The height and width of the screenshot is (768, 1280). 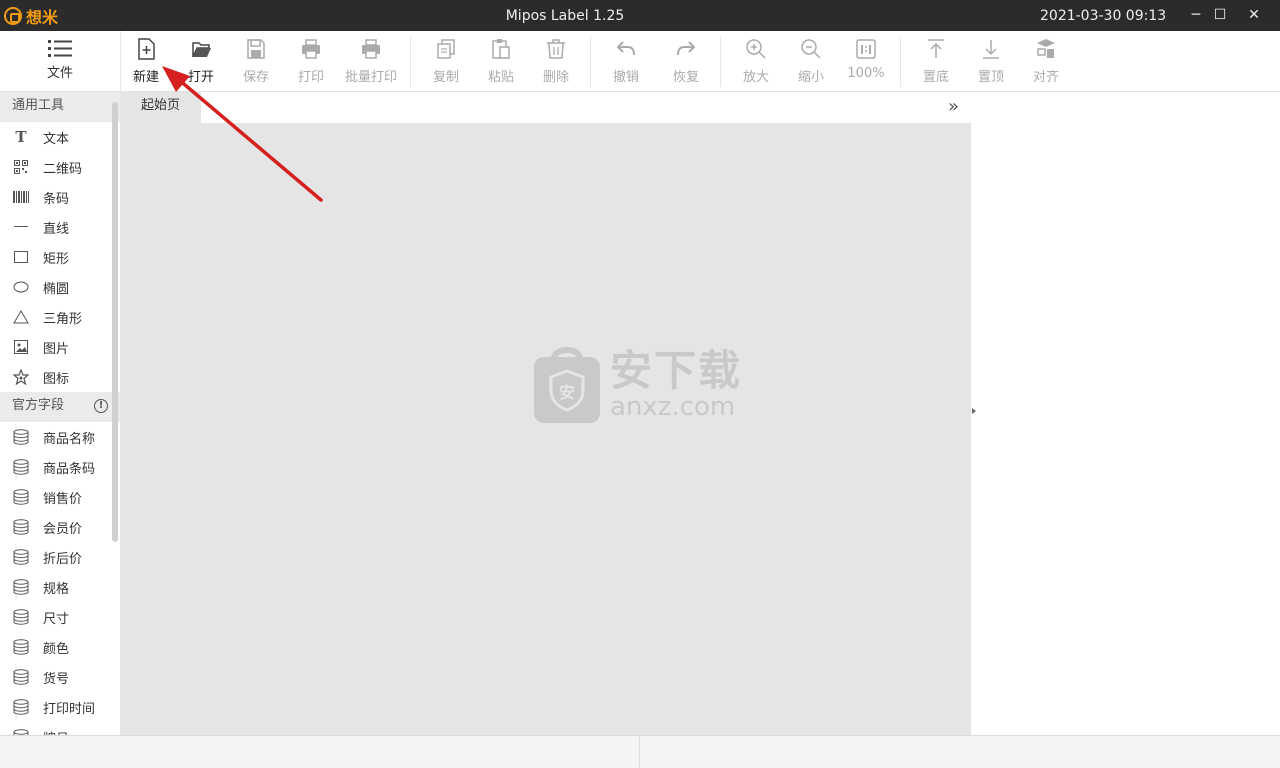 What do you see at coordinates (115, 322) in the screenshot?
I see `left-panel-scrollbar` at bounding box center [115, 322].